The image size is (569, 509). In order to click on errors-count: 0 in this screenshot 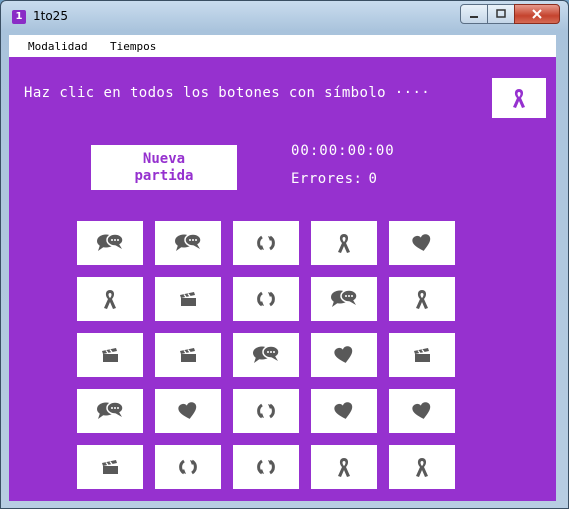, I will do `click(373, 179)`.